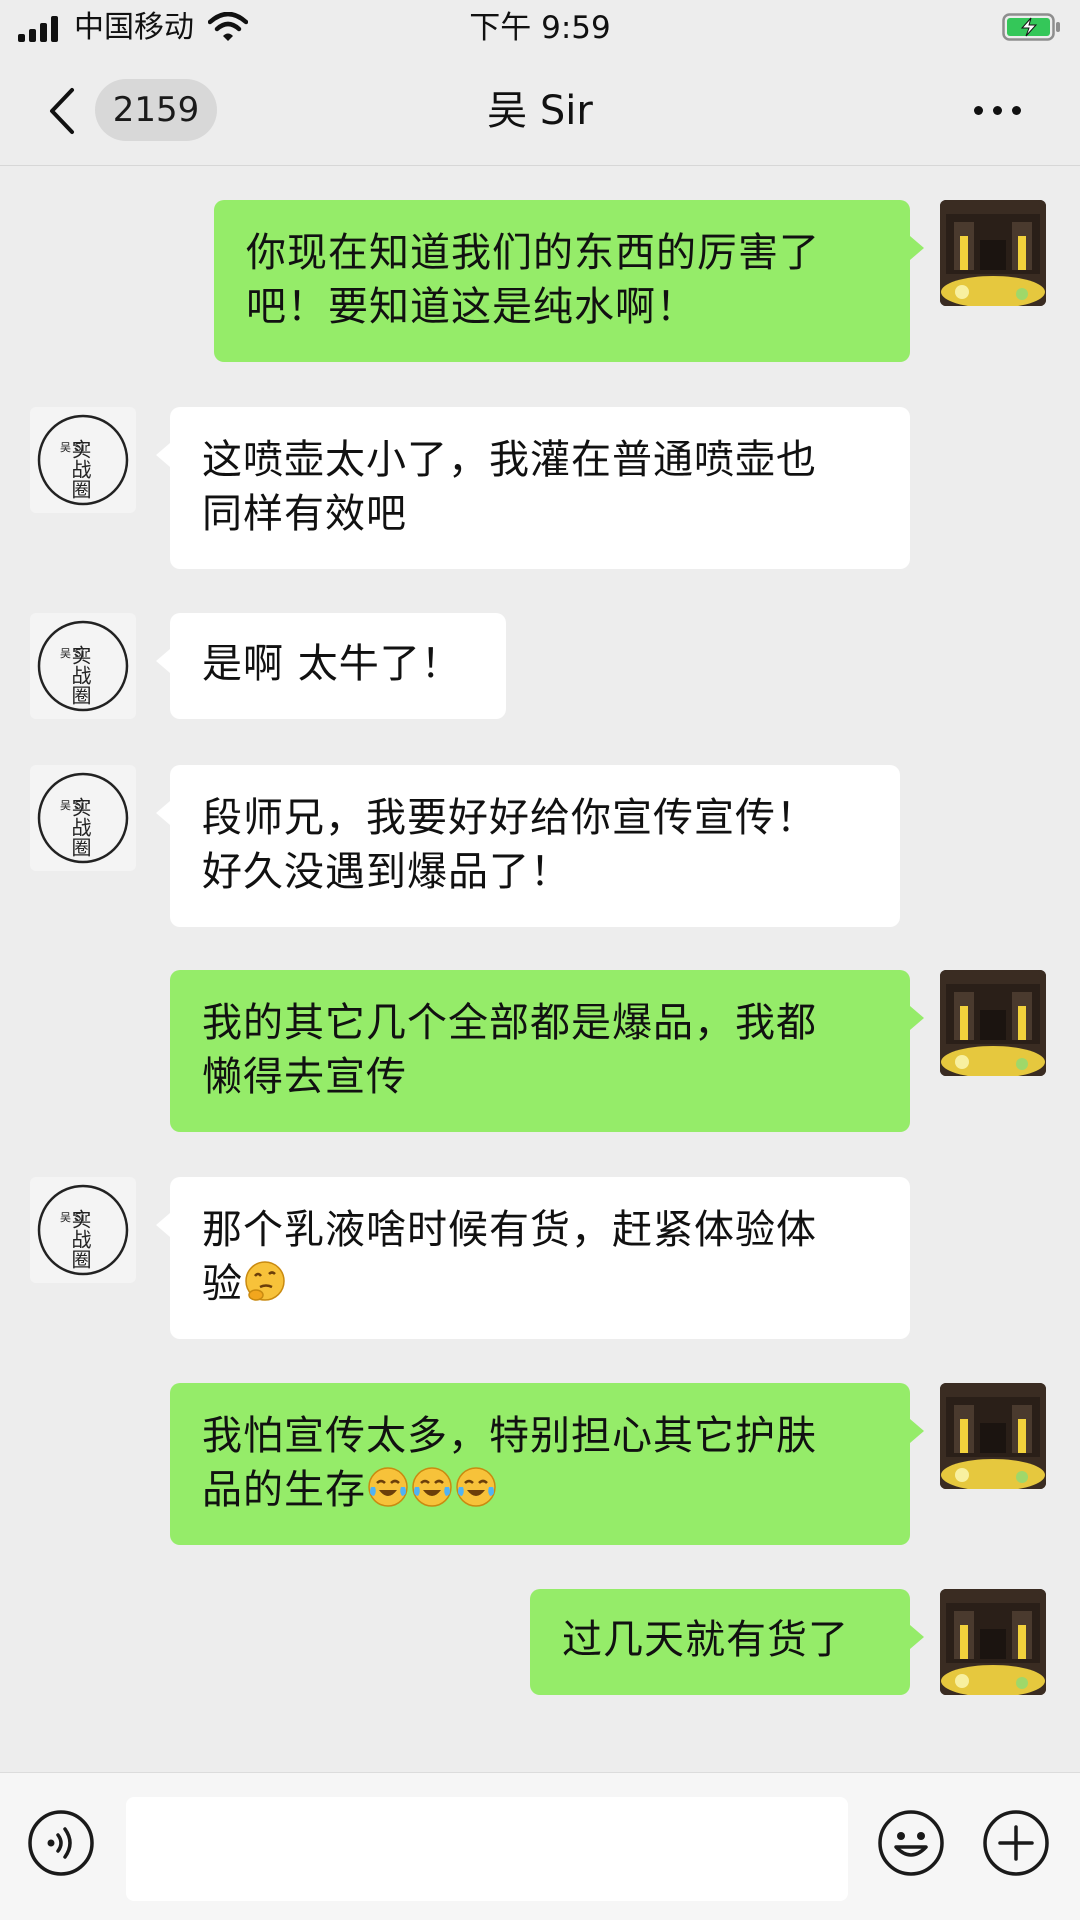 The image size is (1080, 1920). I want to click on message-line: 我的其它几个全部都是爆品，我都, so click(509, 1023).